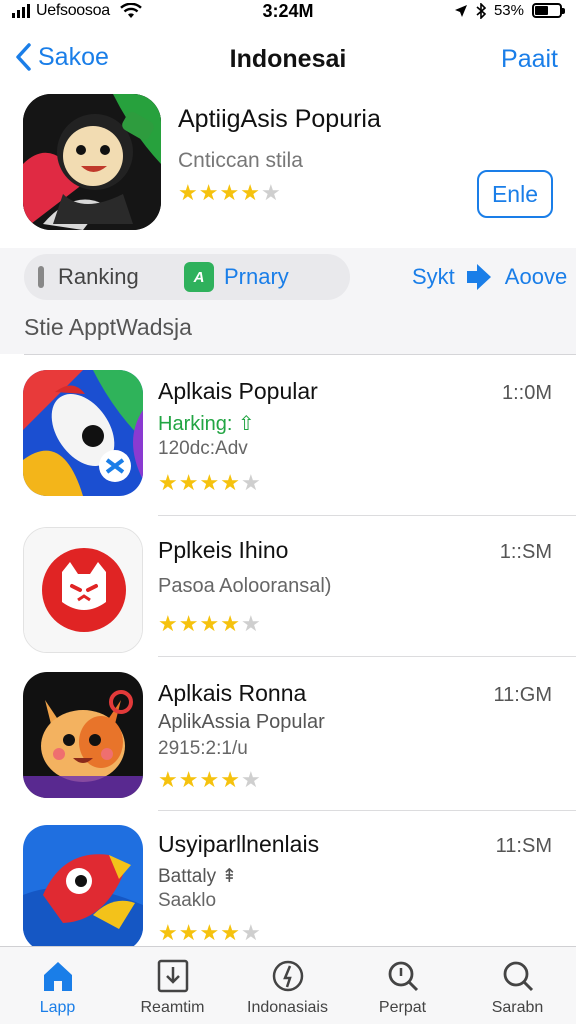  I want to click on app-icon-fox, so click(83, 735).